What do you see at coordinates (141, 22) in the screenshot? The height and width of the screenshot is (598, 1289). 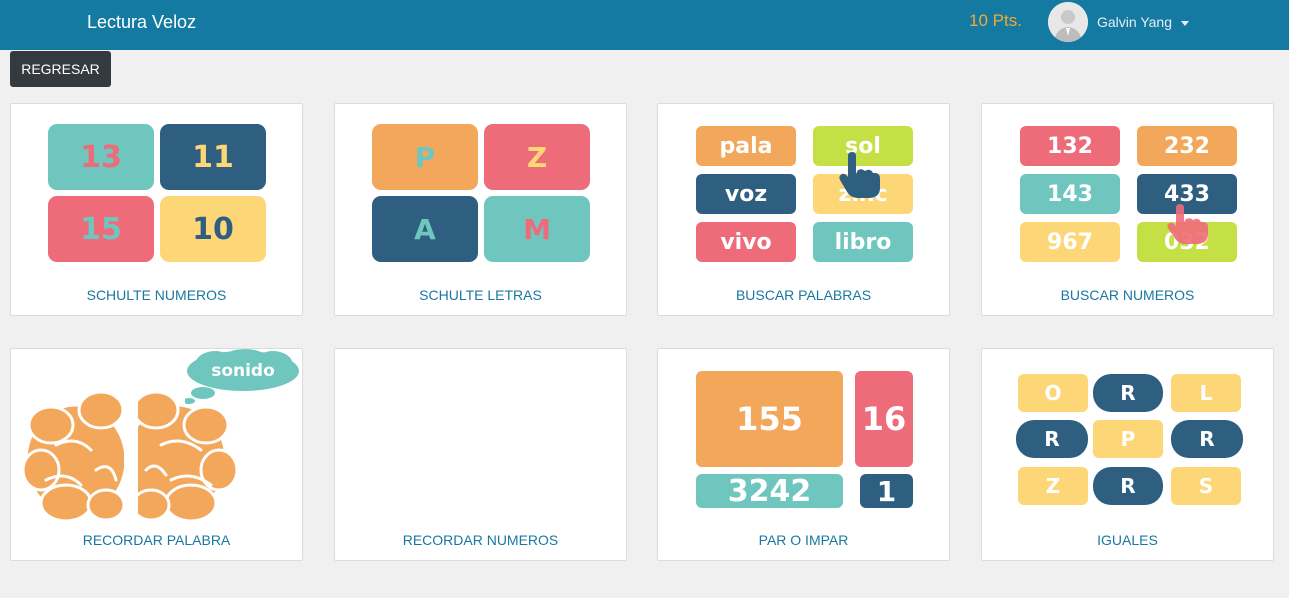 I see `app-brand: Lectura Veloz` at bounding box center [141, 22].